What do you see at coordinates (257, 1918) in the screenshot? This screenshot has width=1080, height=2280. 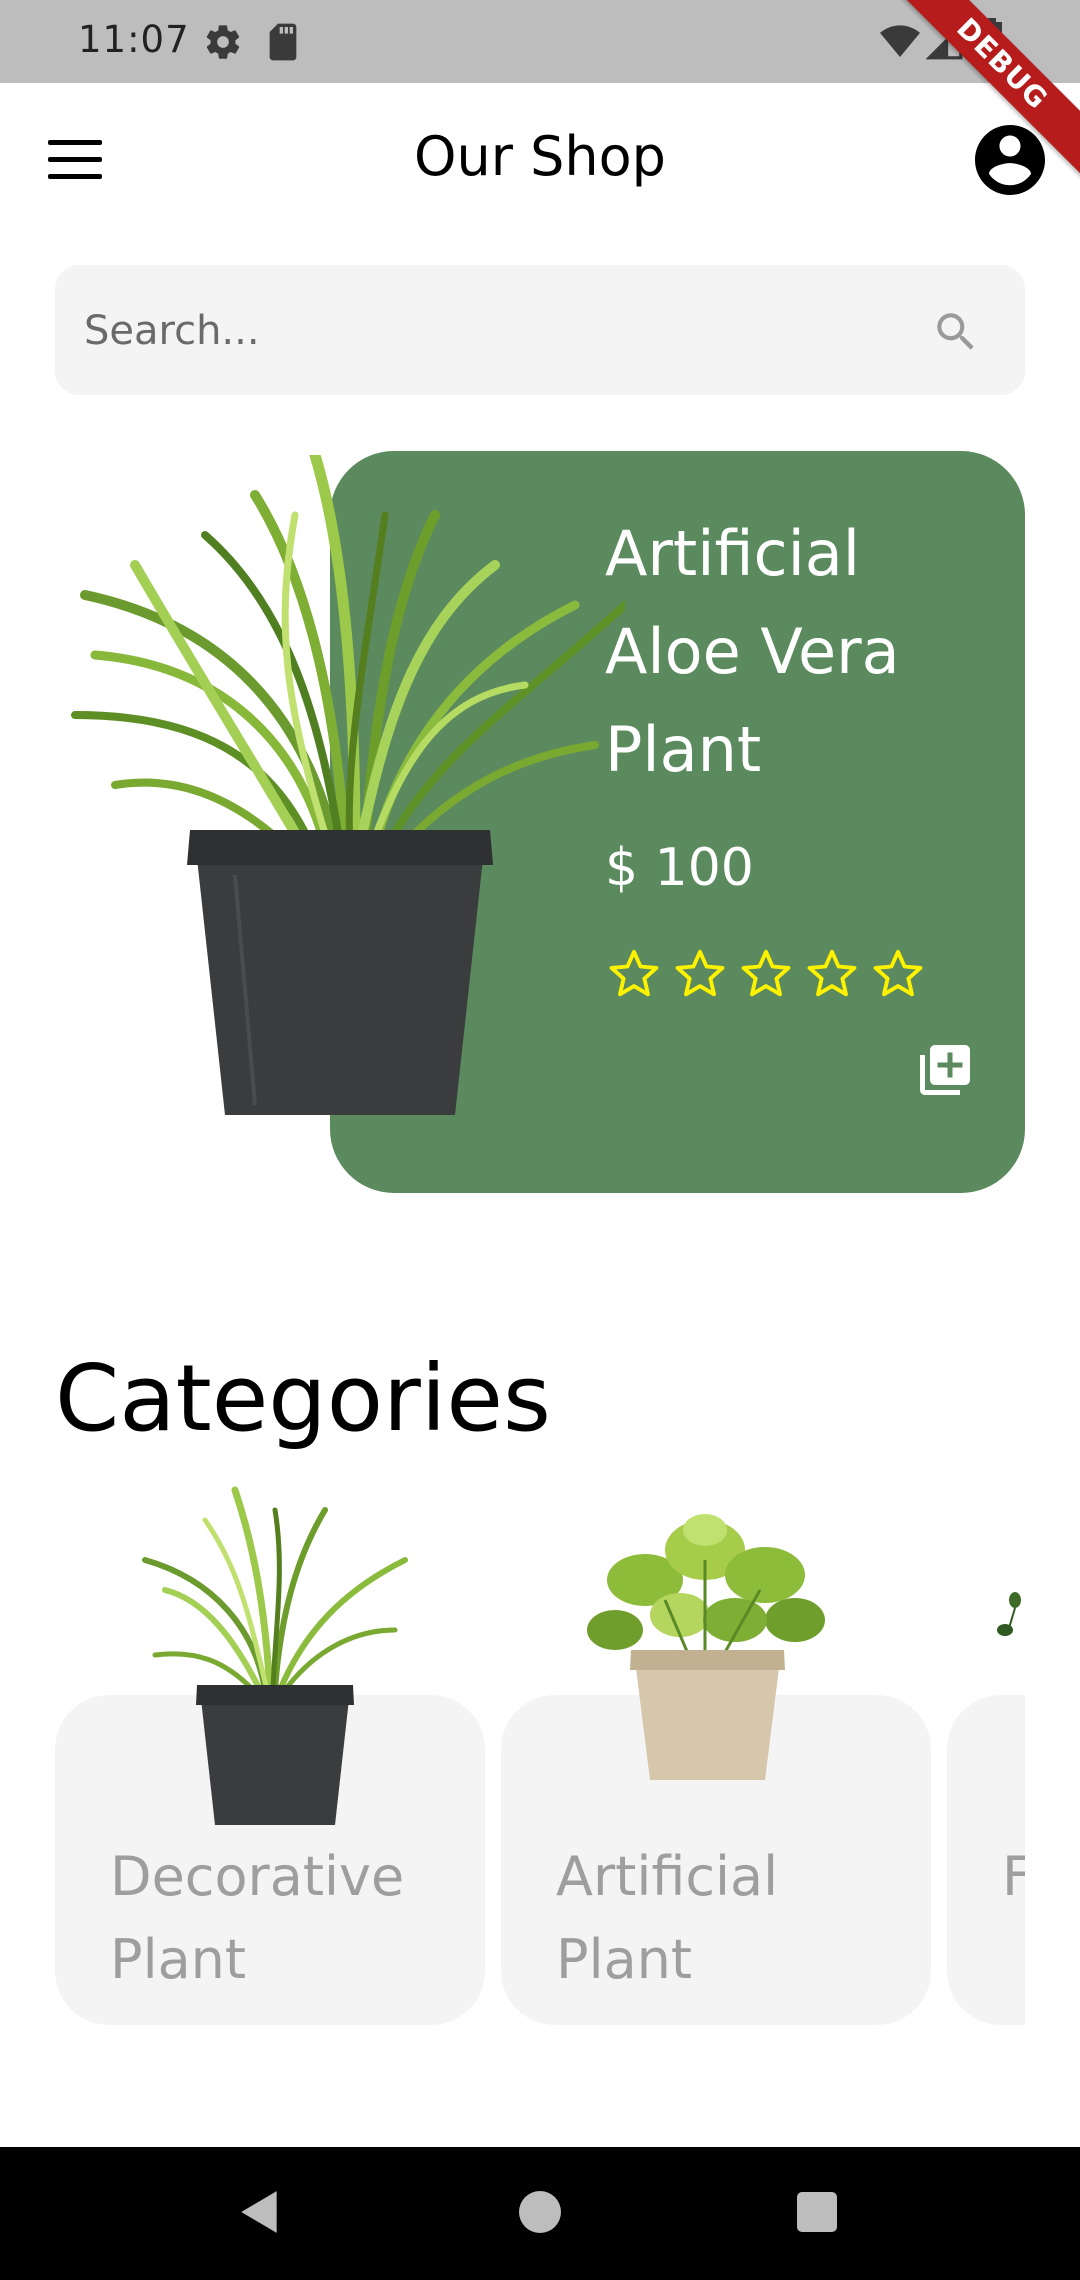 I see `category-label: Decorative Plant` at bounding box center [257, 1918].